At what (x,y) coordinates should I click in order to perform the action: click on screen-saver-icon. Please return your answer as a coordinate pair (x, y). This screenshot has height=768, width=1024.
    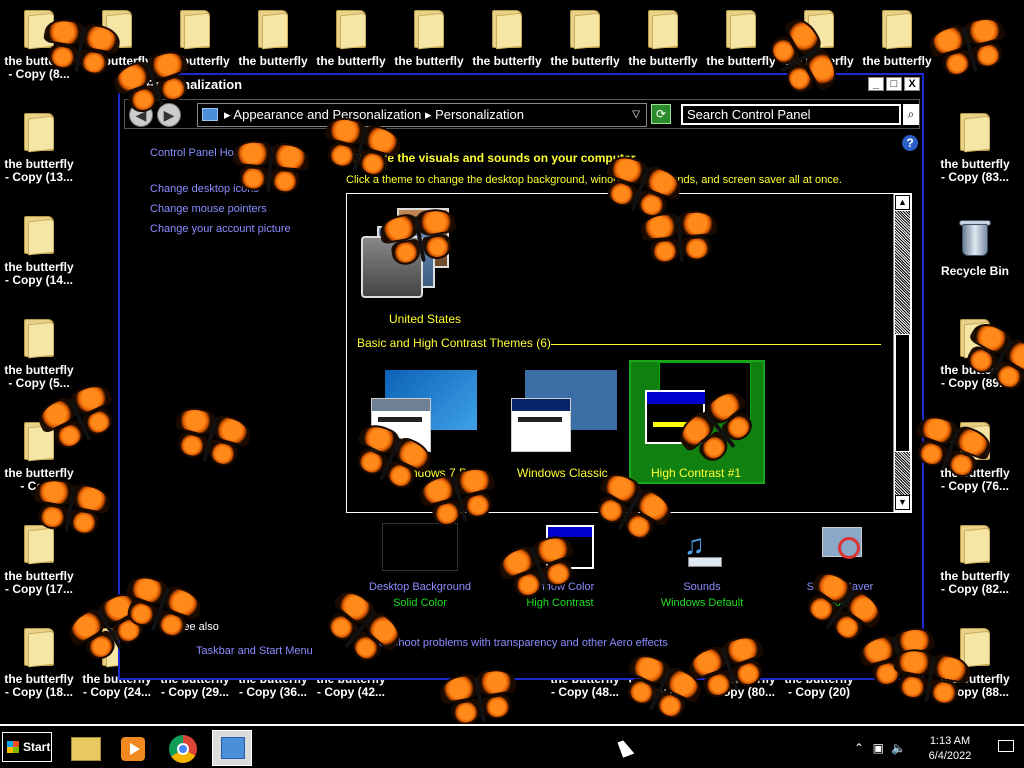
    Looking at the image, I should click on (840, 547).